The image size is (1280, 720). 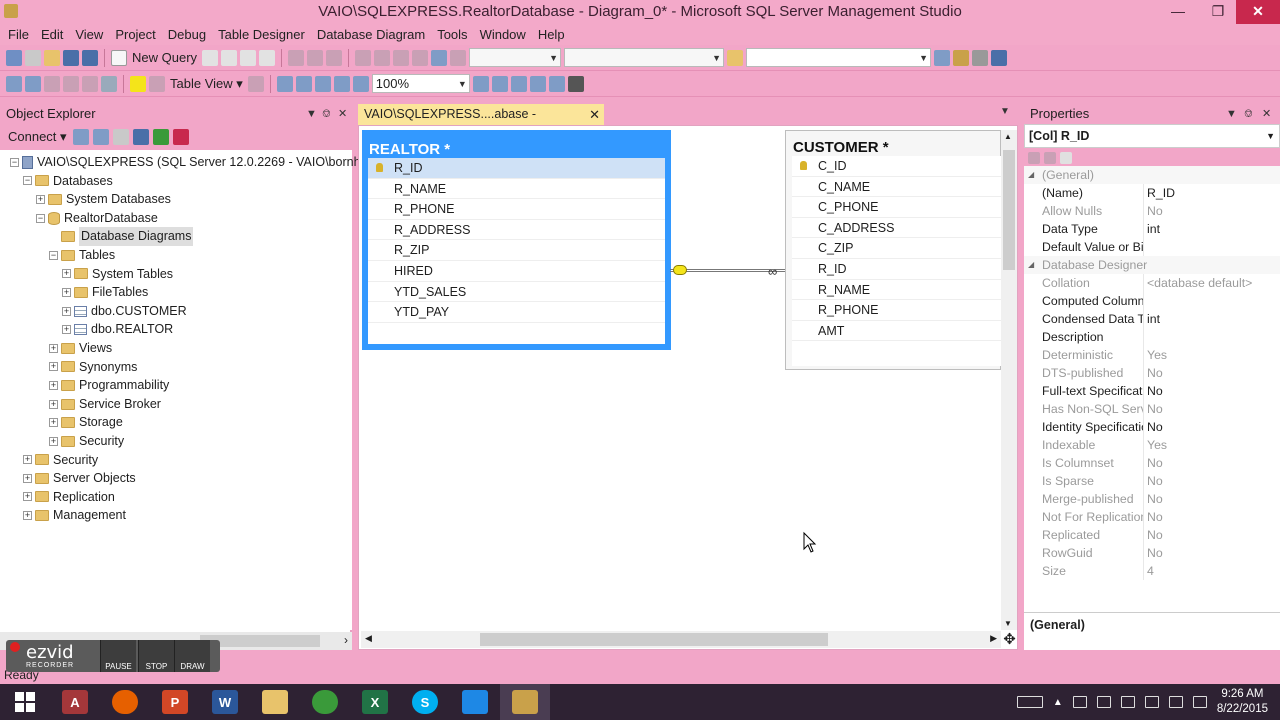 I want to click on menu-help: Help, so click(x=551, y=34).